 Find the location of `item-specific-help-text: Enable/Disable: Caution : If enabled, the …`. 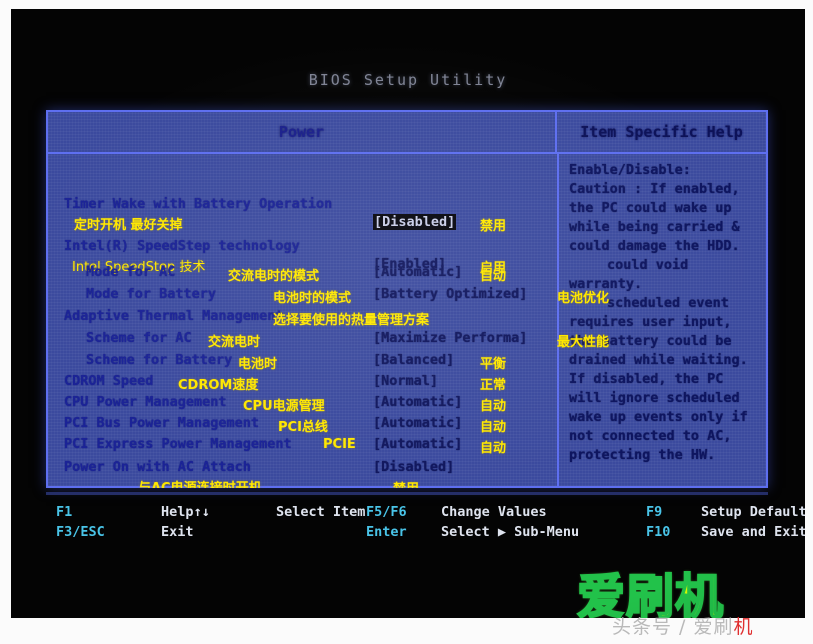

item-specific-help-text: Enable/Disable: Caution : If enabled, the … is located at coordinates (663, 322).